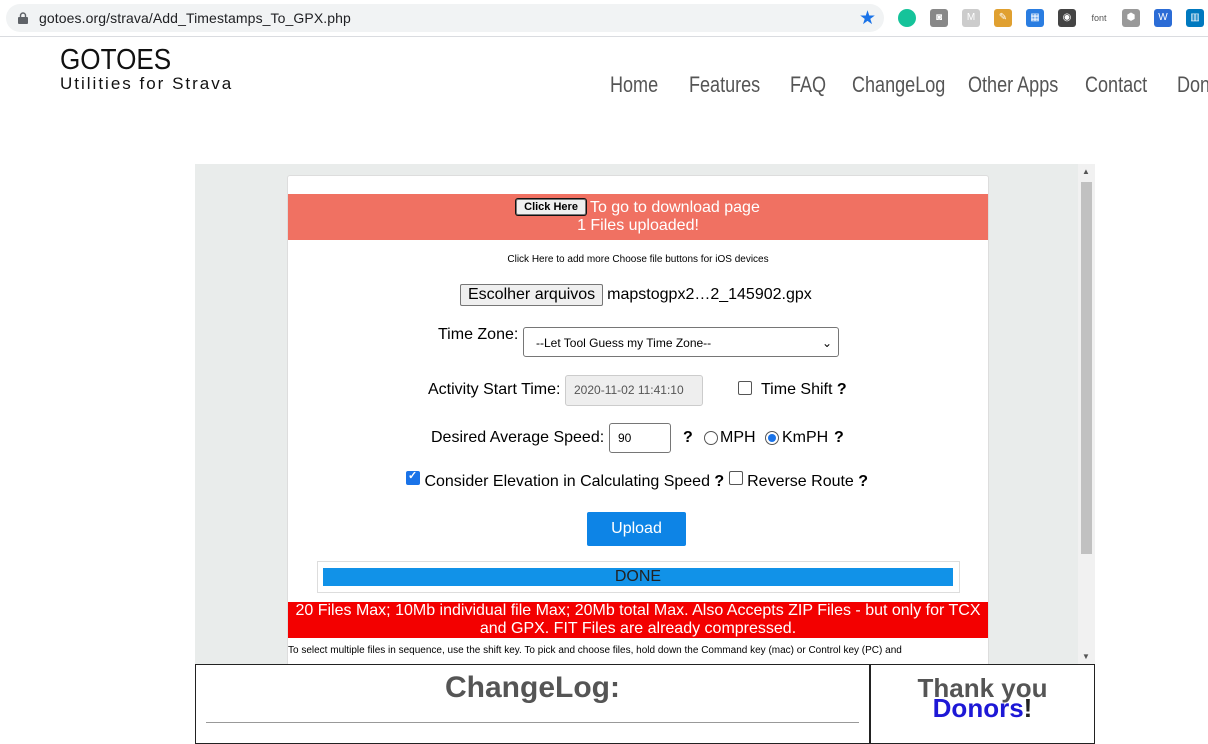 This screenshot has height=744, width=1208. Describe the element at coordinates (638, 225) in the screenshot. I see `files-uploaded-text: 1 Files uploaded!` at that location.